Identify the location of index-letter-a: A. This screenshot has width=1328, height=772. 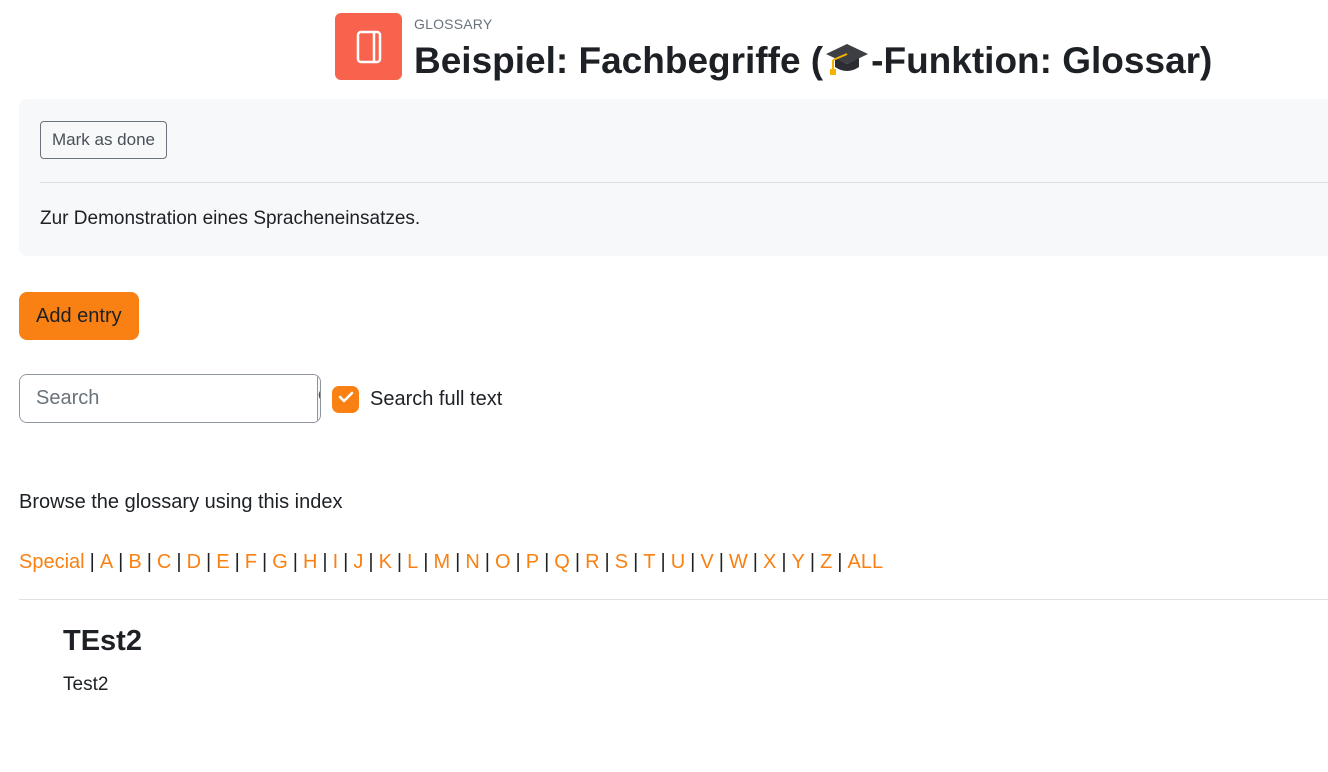
(106, 562).